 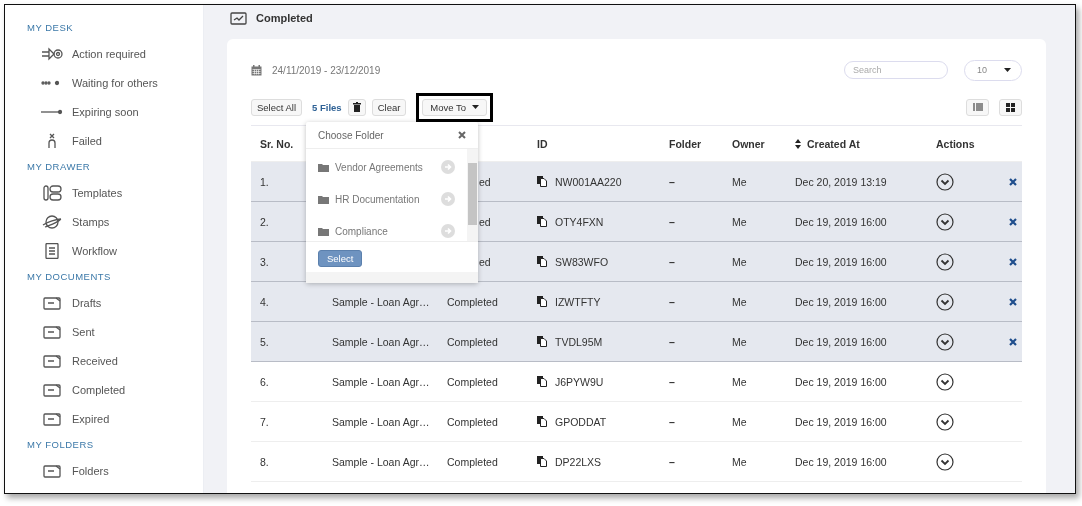 I want to click on nav-item: Completed, so click(x=104, y=389).